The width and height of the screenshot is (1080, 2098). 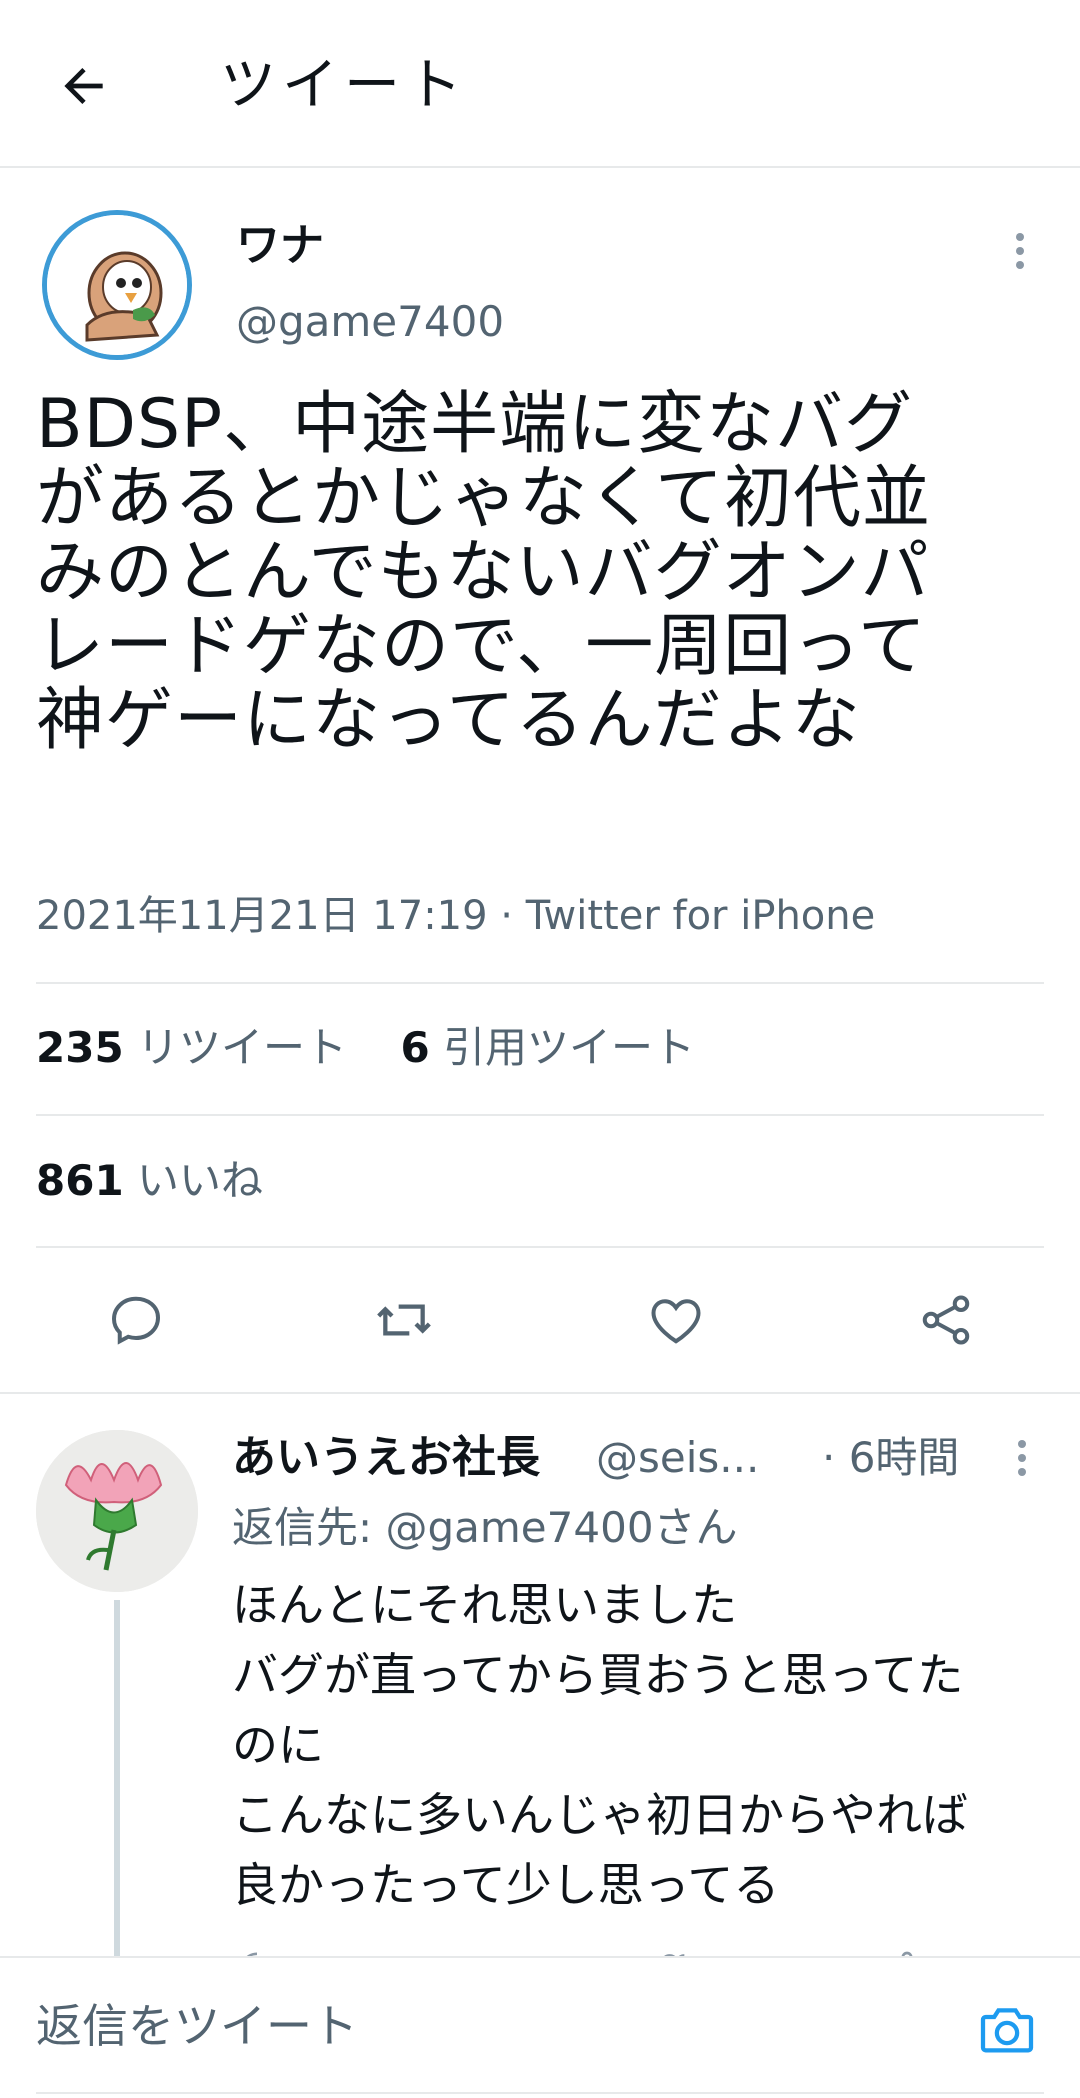 I want to click on reply-more-options-button, so click(x=1022, y=1460).